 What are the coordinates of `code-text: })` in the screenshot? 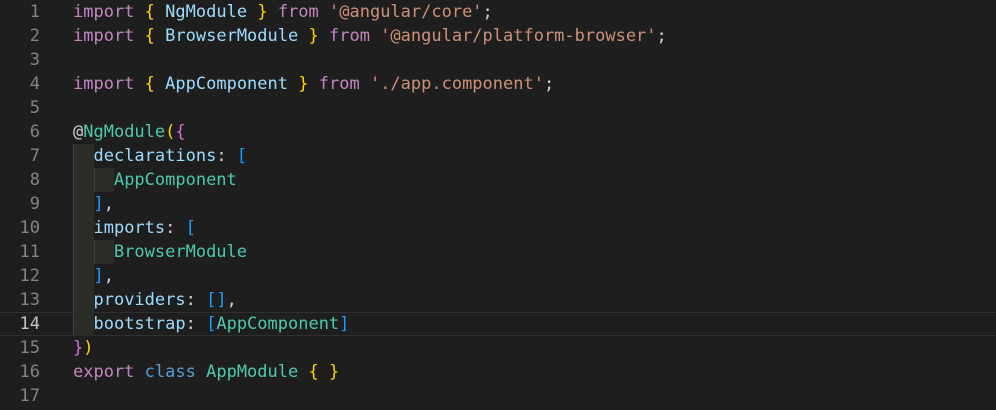 It's located at (83, 348).